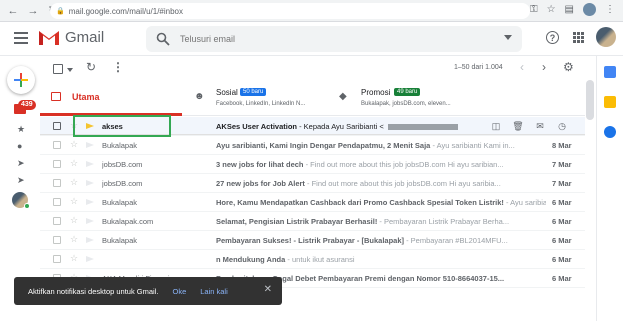 Image resolution: width=623 pixels, height=321 pixels. Describe the element at coordinates (13, 11) in the screenshot. I see `back-icon: ←` at that location.